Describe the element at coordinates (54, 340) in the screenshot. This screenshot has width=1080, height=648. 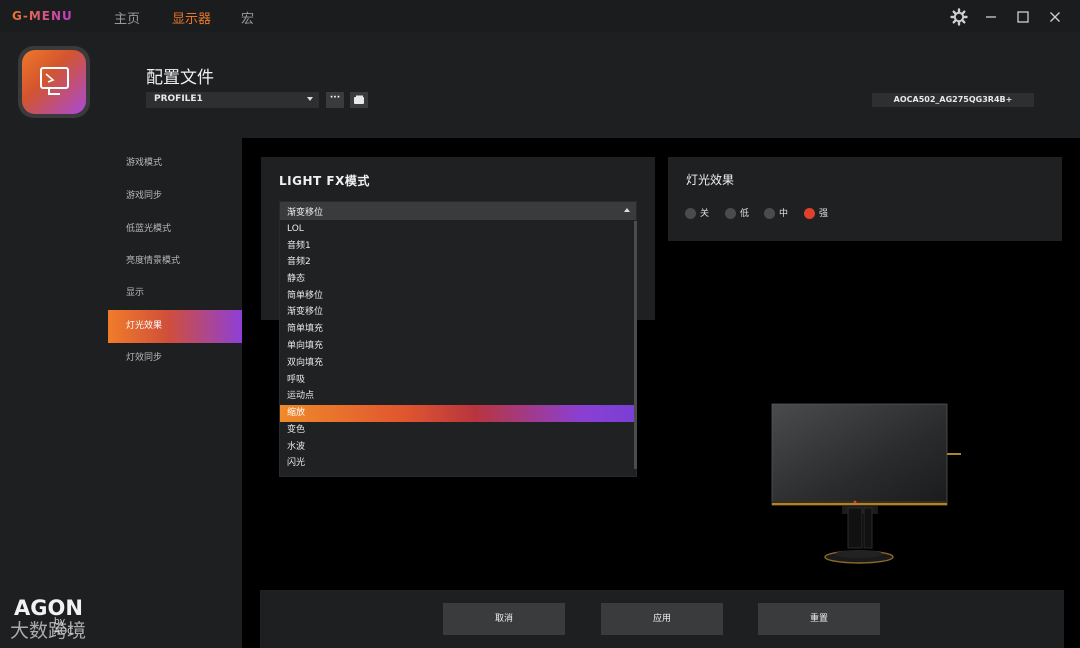
I see `left-rail: AGON by AOC` at that location.